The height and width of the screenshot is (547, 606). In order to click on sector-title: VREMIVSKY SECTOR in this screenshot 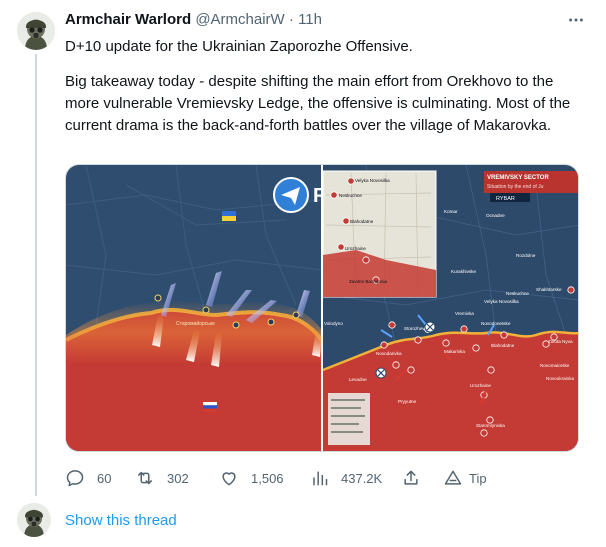, I will do `click(518, 178)`.